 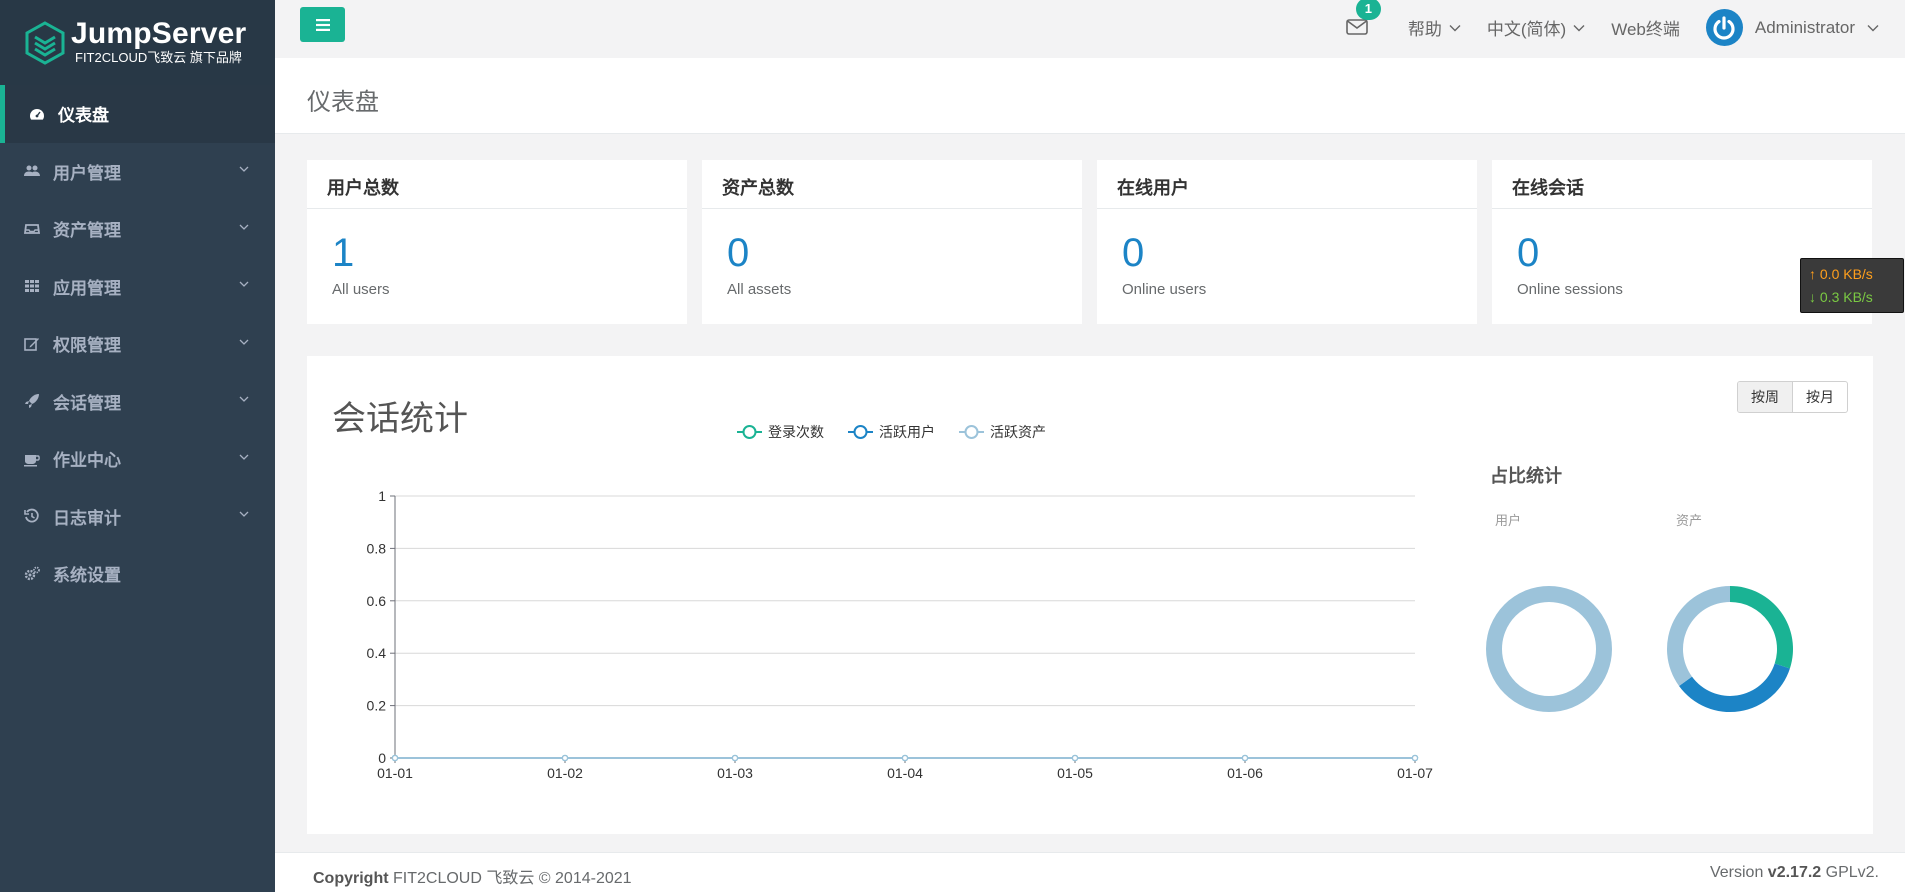 I want to click on web-terminal-link: Web终端, so click(x=1645, y=27).